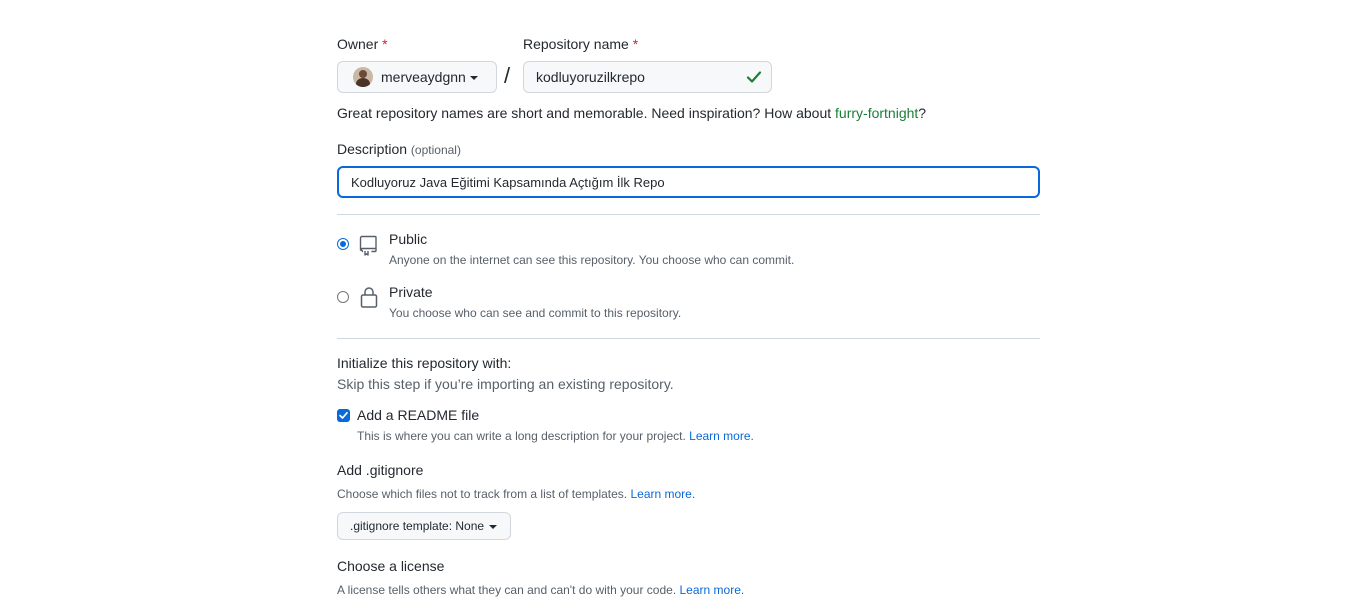 Image resolution: width=1360 pixels, height=606 pixels. I want to click on owner-select-button: merveaydgnn, so click(417, 77).